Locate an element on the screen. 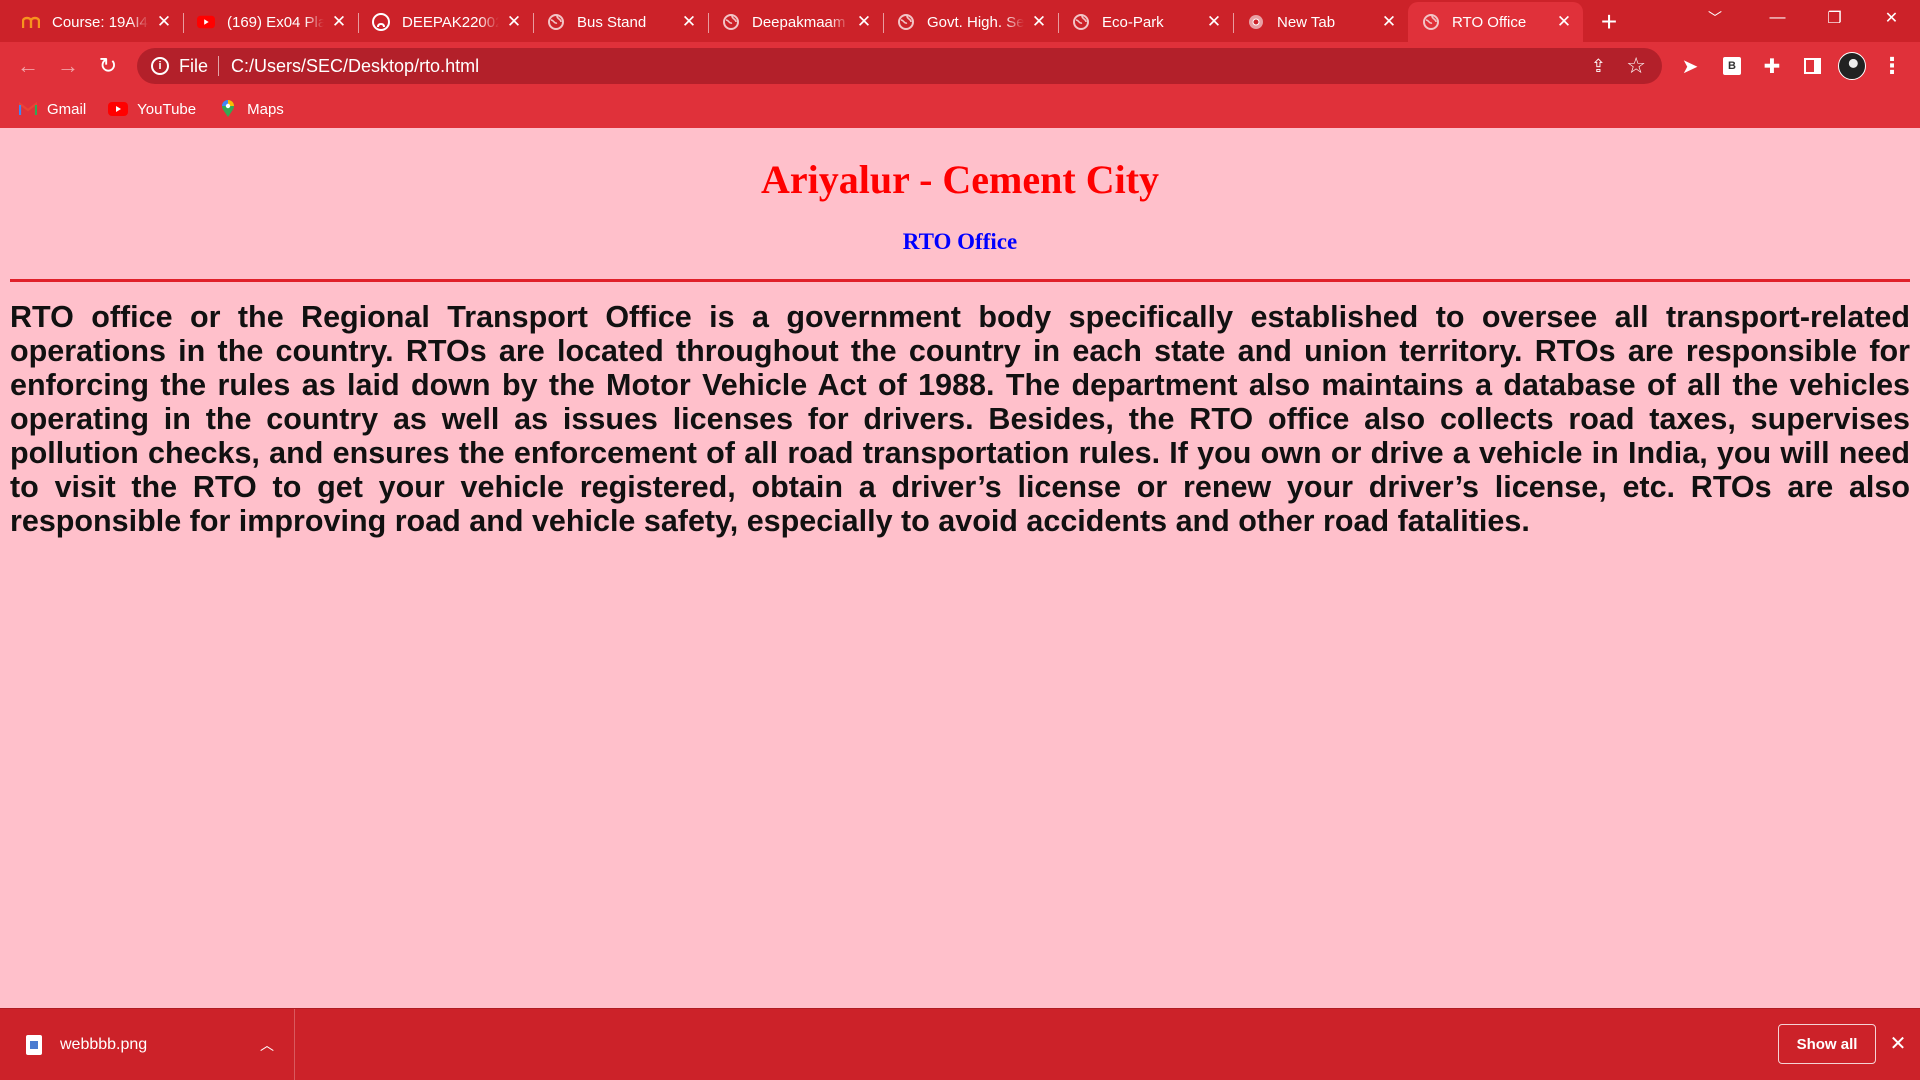  tab-title: Govt. High. Se is located at coordinates (975, 22).